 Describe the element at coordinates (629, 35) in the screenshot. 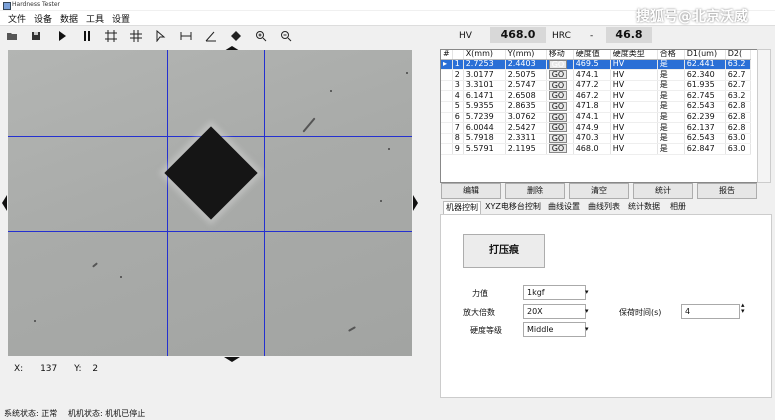

I see `hrc-value: 46.8` at that location.